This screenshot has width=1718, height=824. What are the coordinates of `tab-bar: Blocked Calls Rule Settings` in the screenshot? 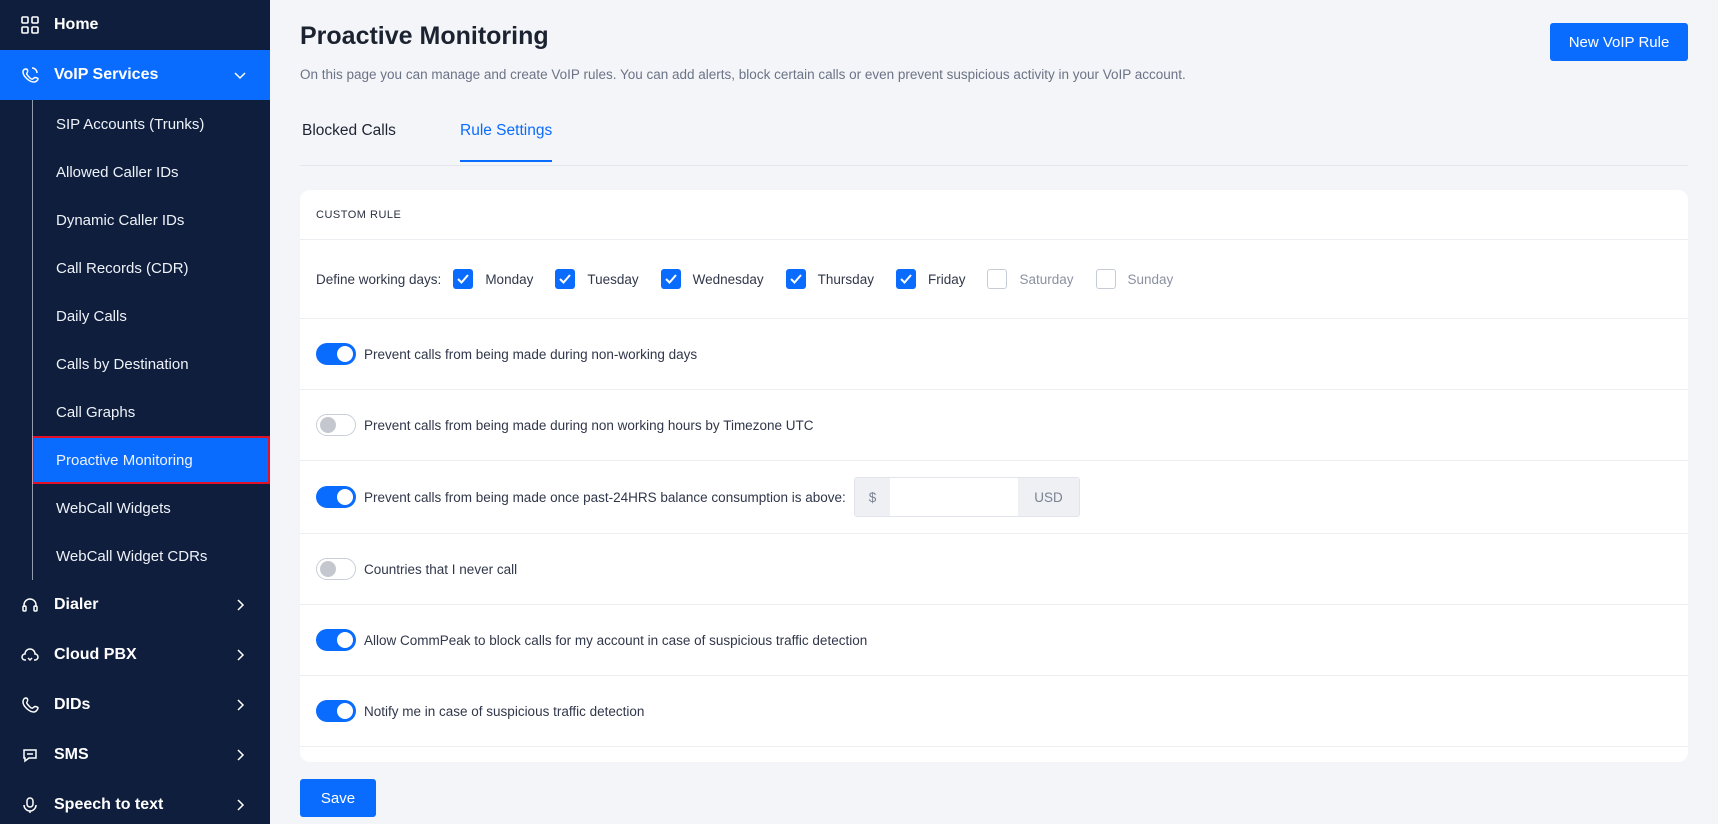 It's located at (994, 135).